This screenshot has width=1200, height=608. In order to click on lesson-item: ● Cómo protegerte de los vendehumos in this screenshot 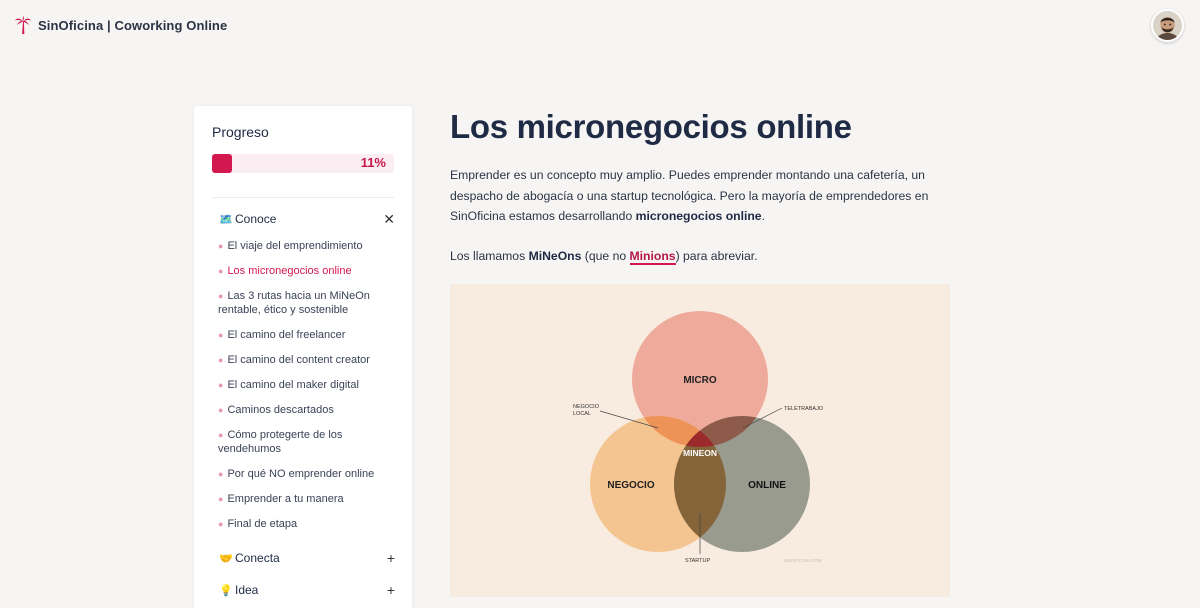, I will do `click(303, 442)`.